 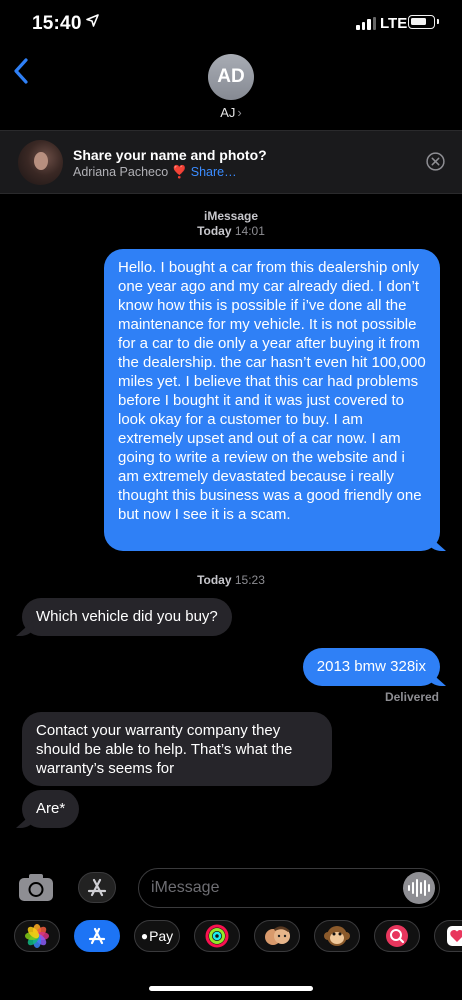 I want to click on photos-icon, so click(x=37, y=936).